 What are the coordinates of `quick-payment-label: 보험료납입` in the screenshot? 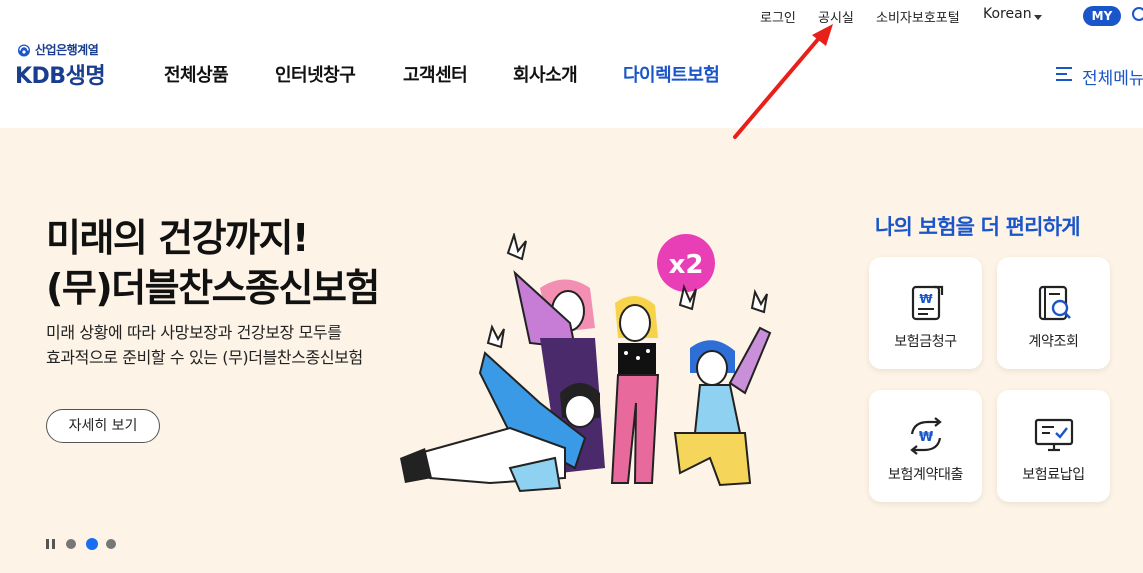 It's located at (1053, 475).